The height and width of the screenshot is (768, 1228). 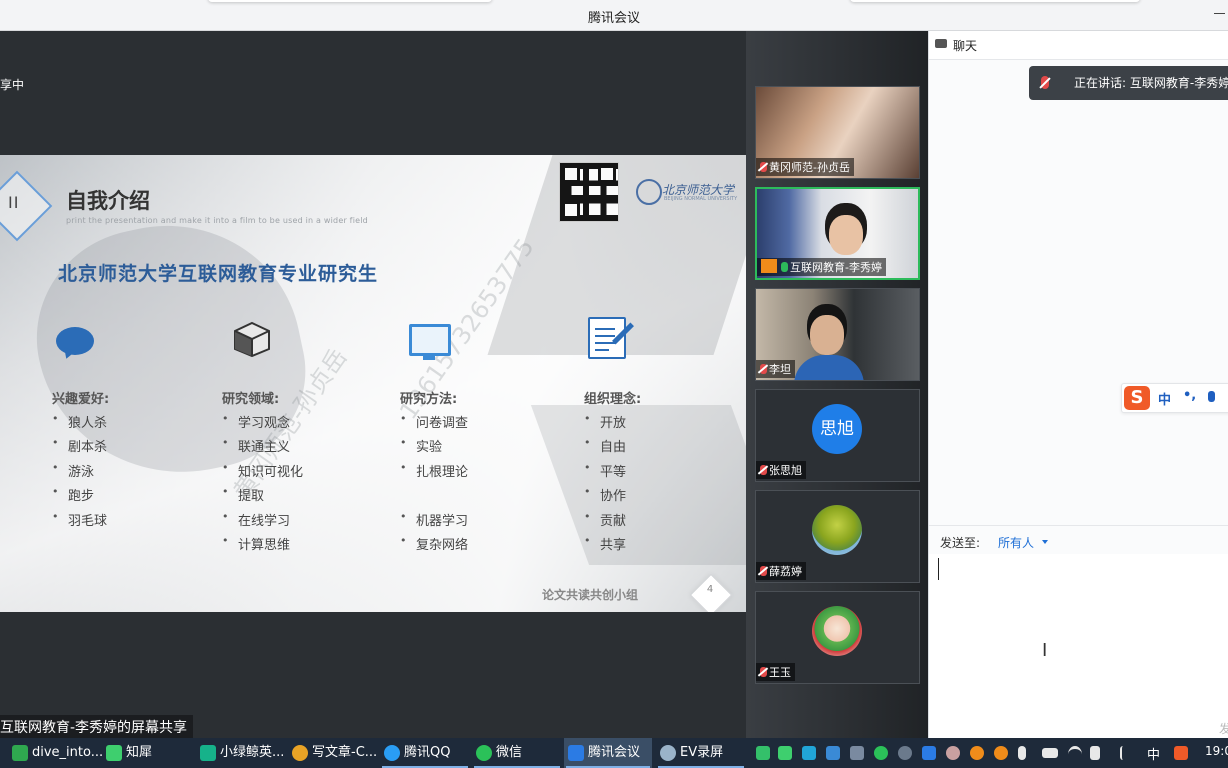 What do you see at coordinates (80, 424) in the screenshot?
I see `list-item: 狼人杀` at bounding box center [80, 424].